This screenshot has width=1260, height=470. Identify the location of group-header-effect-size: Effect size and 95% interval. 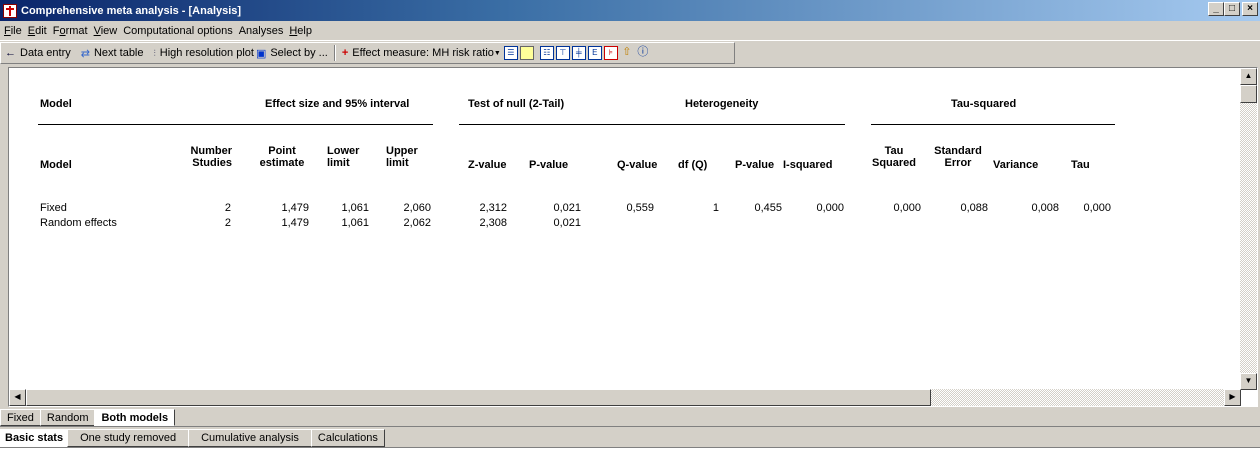
(337, 104).